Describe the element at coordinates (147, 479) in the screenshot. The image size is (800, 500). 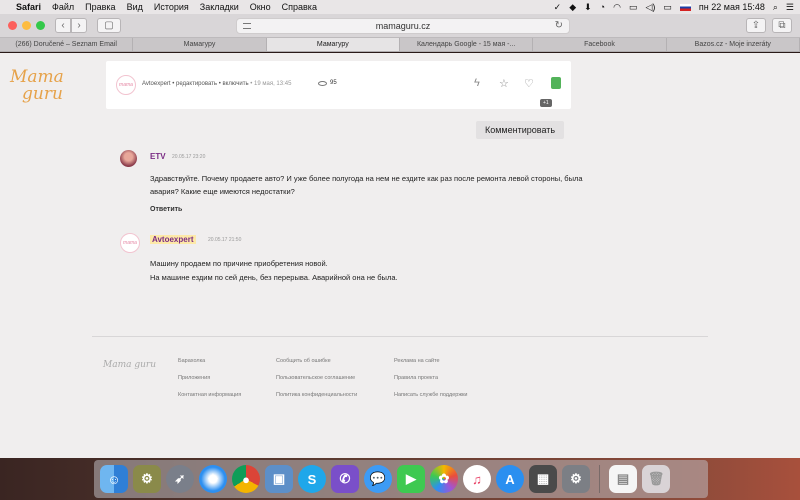
I see `task-manager-icon: ⚙` at that location.